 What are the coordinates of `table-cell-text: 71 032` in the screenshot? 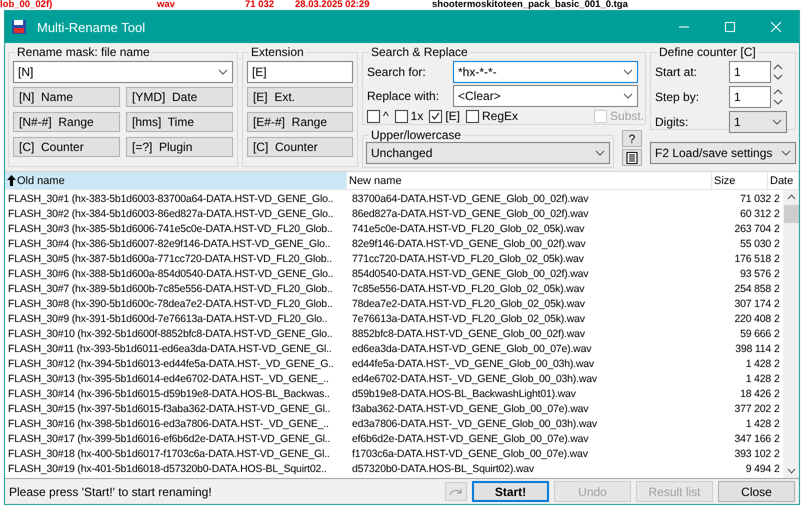 It's located at (755, 198).